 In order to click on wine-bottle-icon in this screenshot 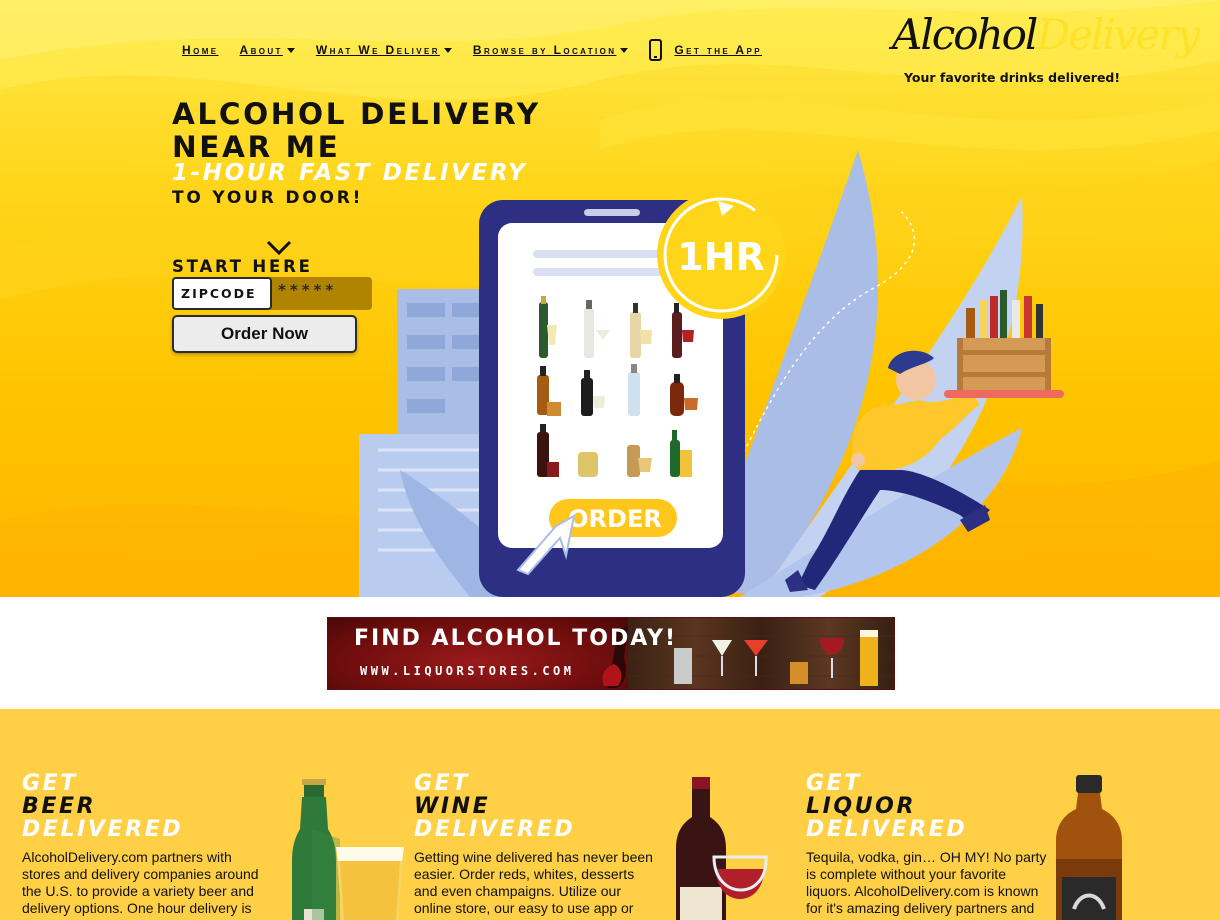, I will do `click(722, 848)`.